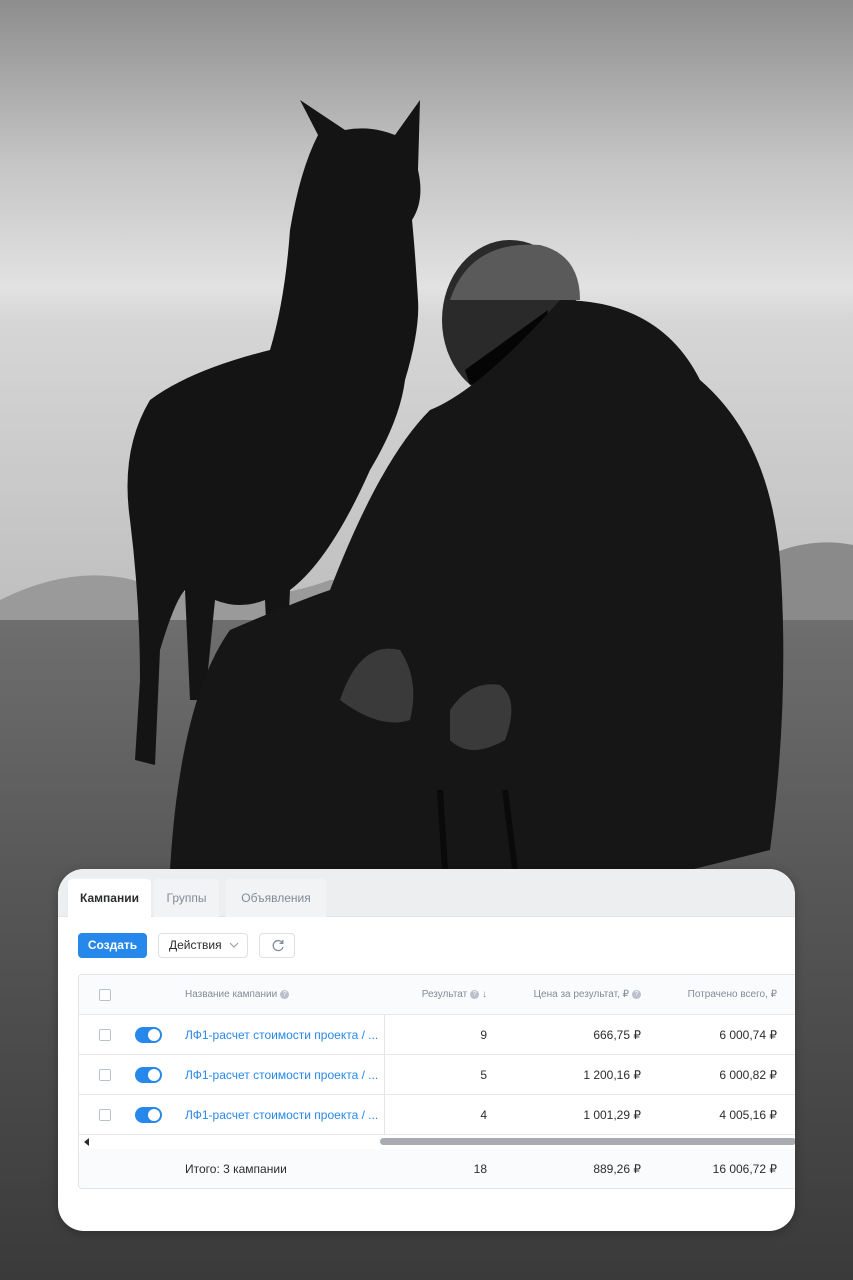 The image size is (853, 1280). I want to click on tab-groups: Группы, so click(186, 898).